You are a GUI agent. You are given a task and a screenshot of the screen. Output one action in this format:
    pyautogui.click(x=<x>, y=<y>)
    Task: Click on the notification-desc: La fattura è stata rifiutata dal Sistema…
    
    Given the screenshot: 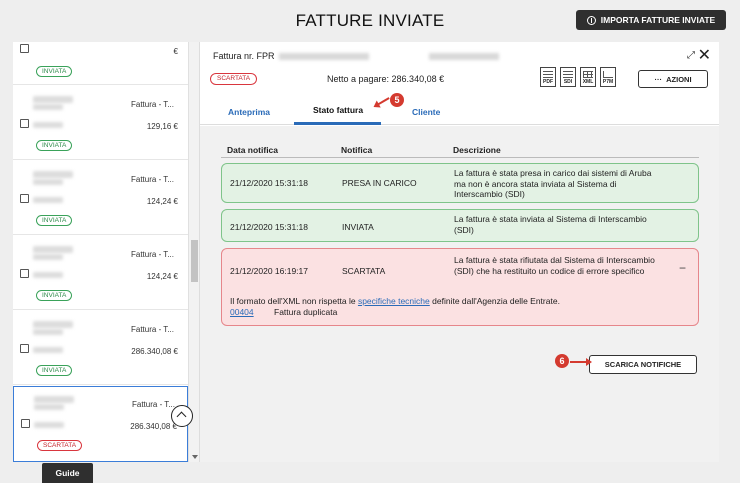 What is the action you would take?
    pyautogui.click(x=554, y=265)
    